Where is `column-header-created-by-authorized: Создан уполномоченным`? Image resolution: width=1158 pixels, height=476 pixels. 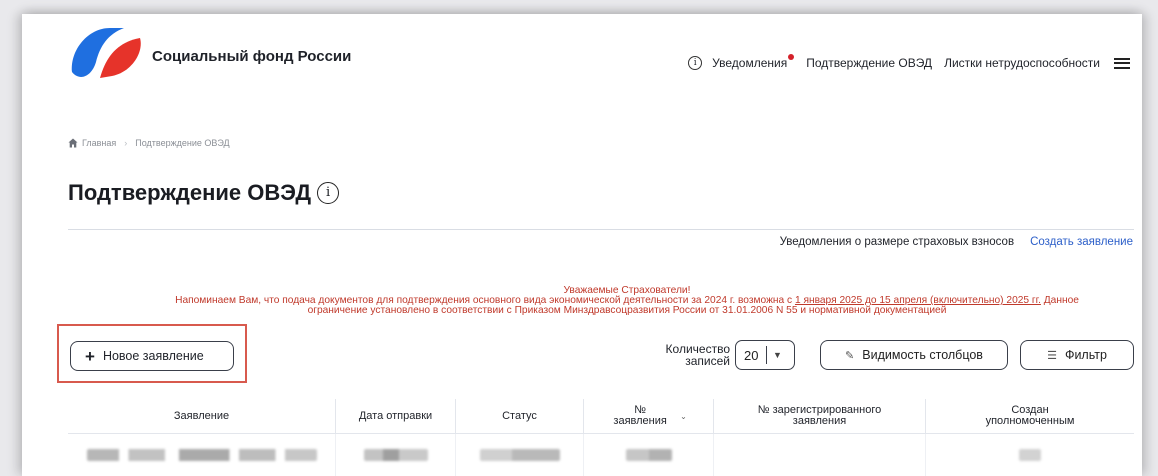
column-header-created-by-authorized: Создан уполномоченным is located at coordinates (1030, 416).